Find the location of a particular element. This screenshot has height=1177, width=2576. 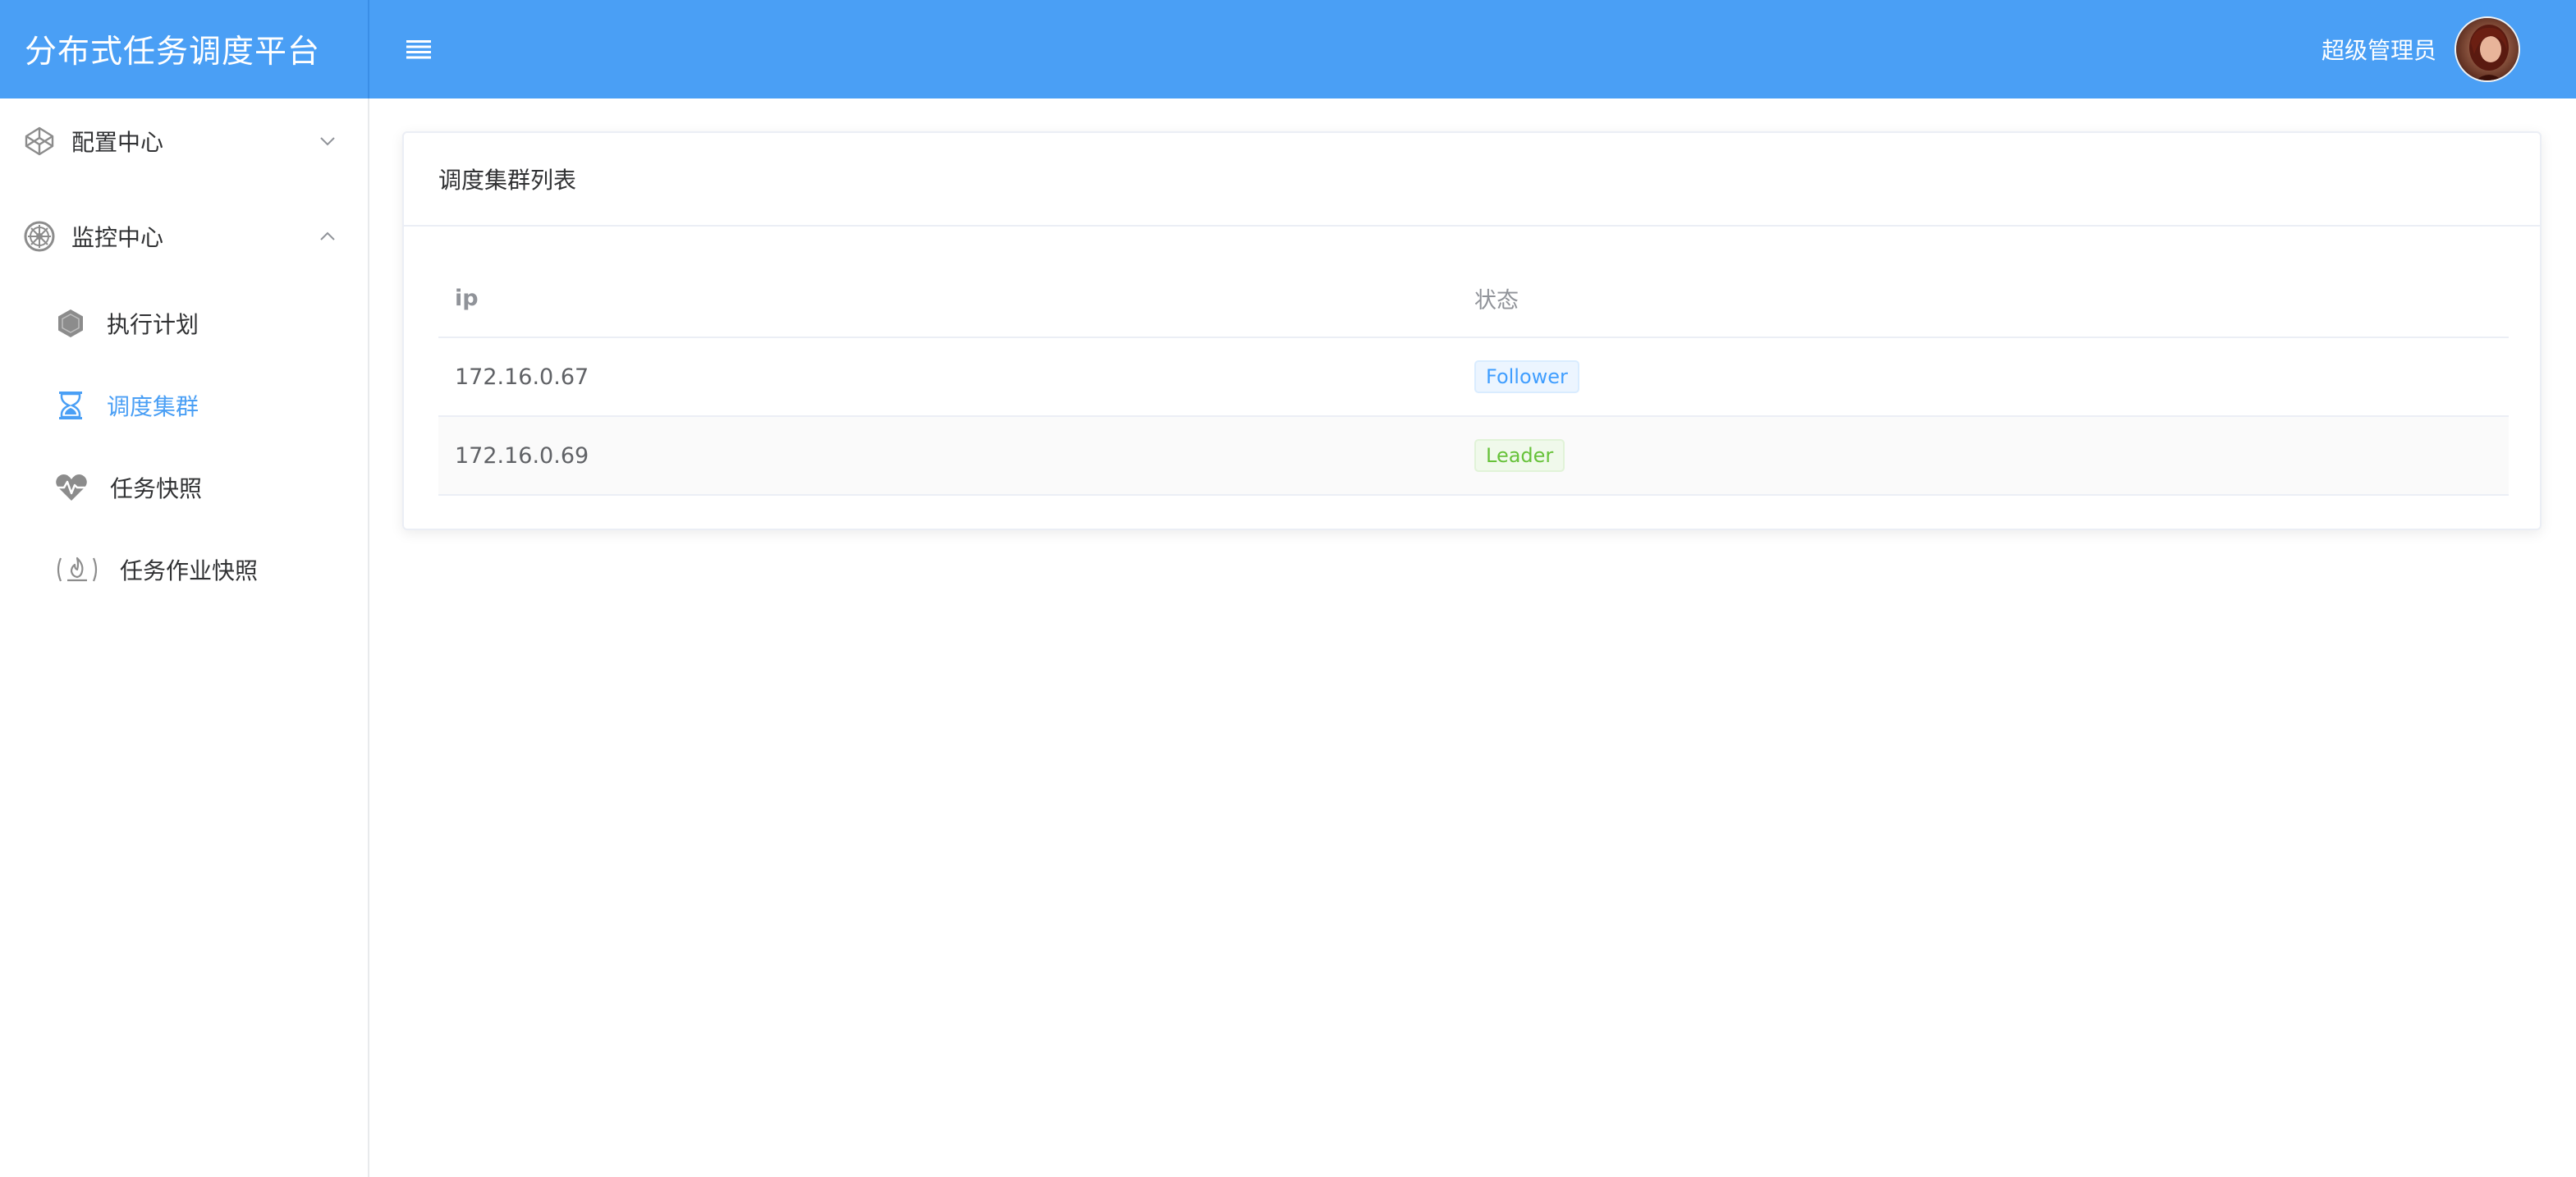

brand-title: 分布式任务调度平台 is located at coordinates (173, 52).